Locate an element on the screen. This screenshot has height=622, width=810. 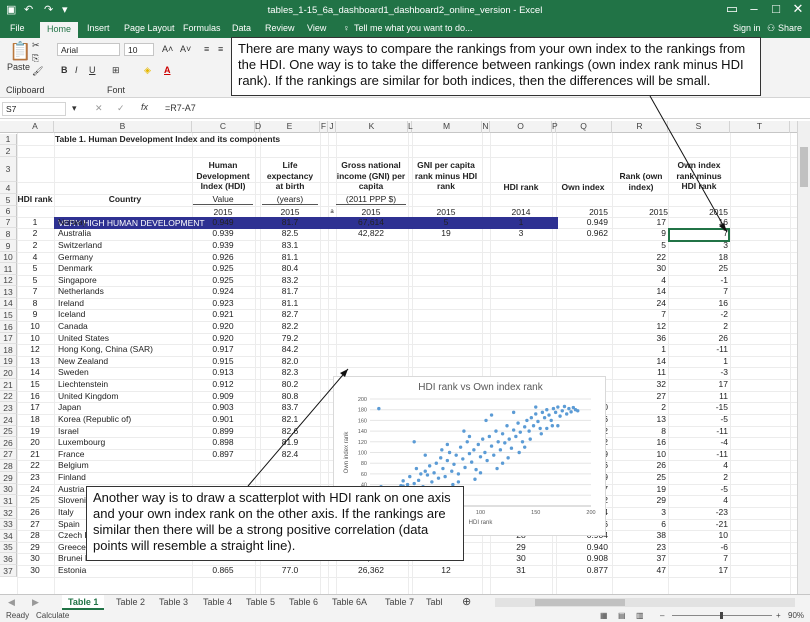
cell-c: 0.939 is located at coordinates (223, 233).